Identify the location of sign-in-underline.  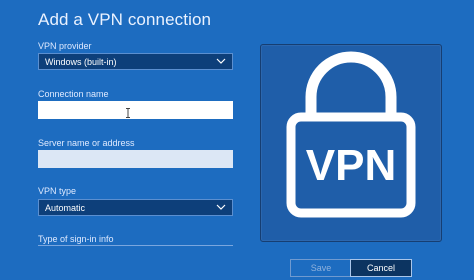
(135, 245).